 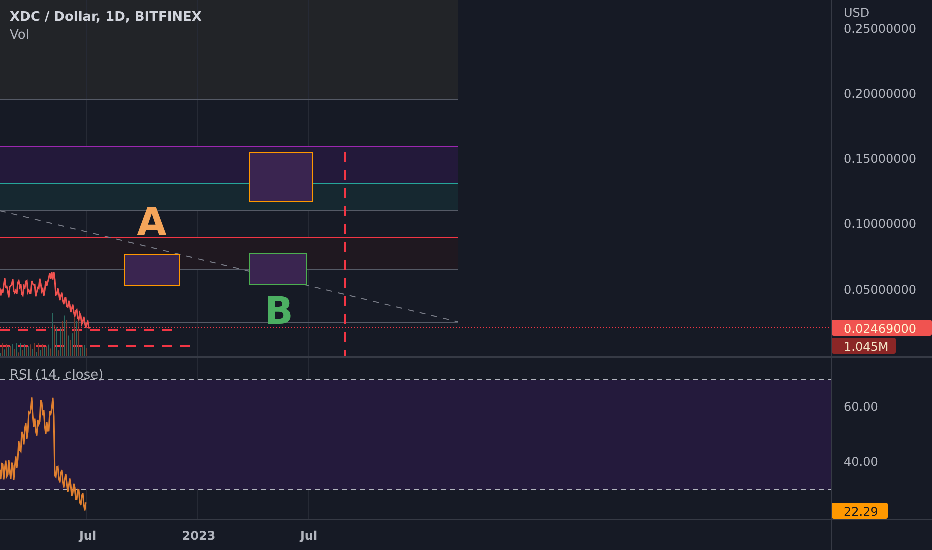 I want to click on annotation-letter: B, so click(x=279, y=311).